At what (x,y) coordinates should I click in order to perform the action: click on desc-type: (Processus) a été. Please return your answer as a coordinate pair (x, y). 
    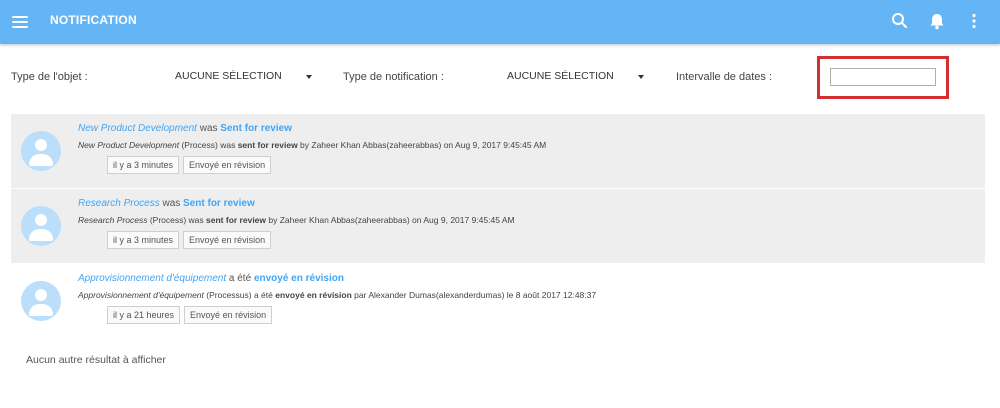
    Looking at the image, I should click on (239, 295).